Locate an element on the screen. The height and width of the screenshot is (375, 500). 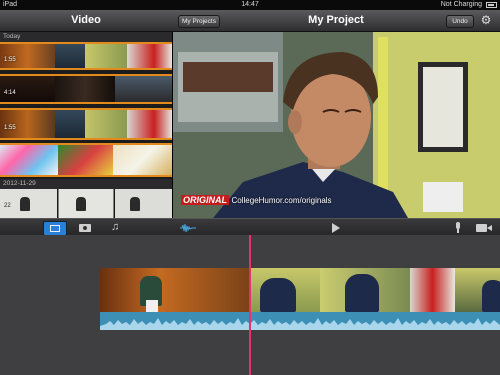
audio-waveform is located at coordinates (300, 321).